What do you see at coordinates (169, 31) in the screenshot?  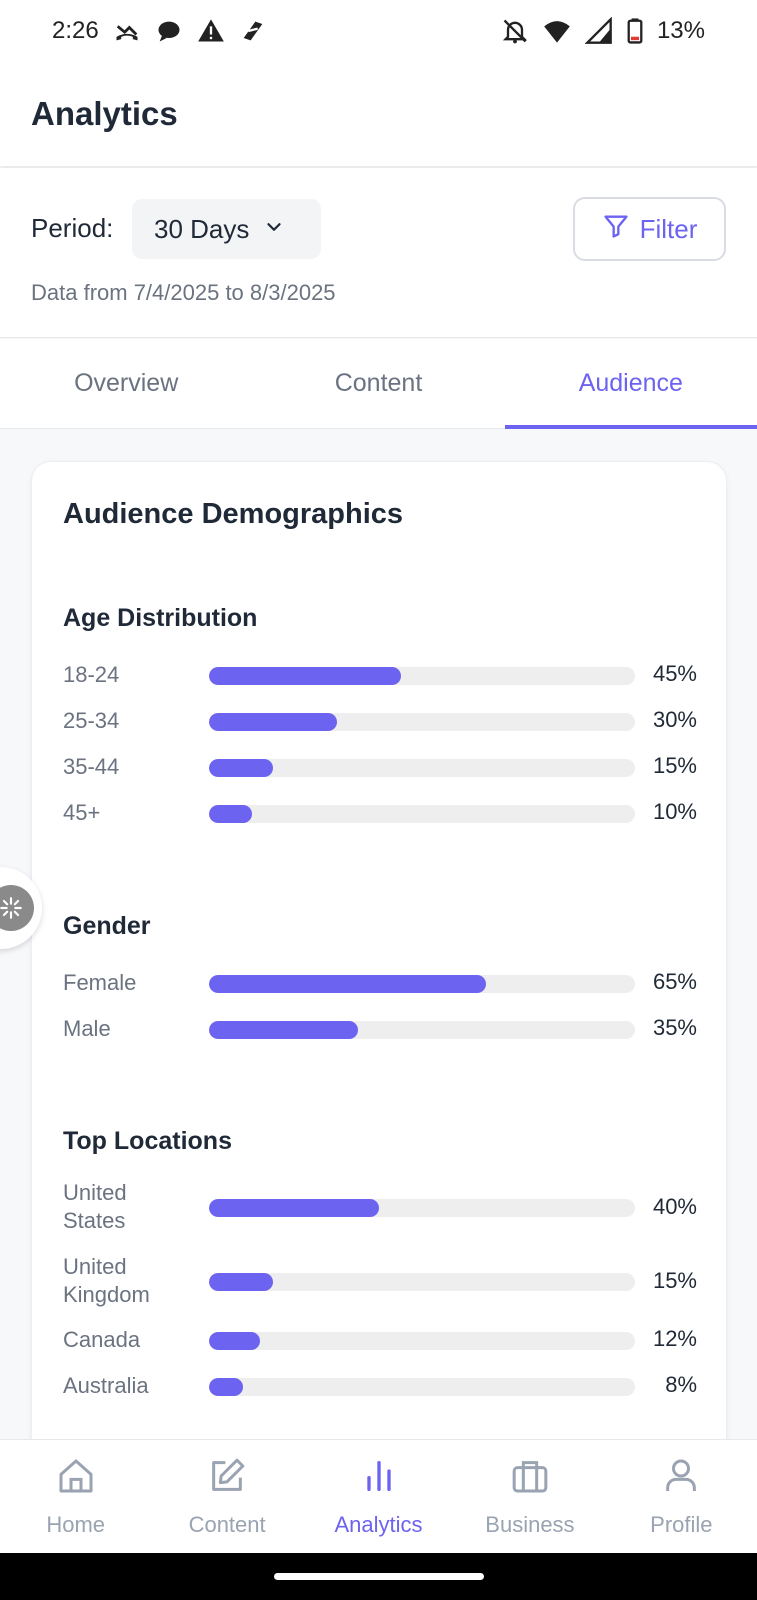 I see `chat-icon` at bounding box center [169, 31].